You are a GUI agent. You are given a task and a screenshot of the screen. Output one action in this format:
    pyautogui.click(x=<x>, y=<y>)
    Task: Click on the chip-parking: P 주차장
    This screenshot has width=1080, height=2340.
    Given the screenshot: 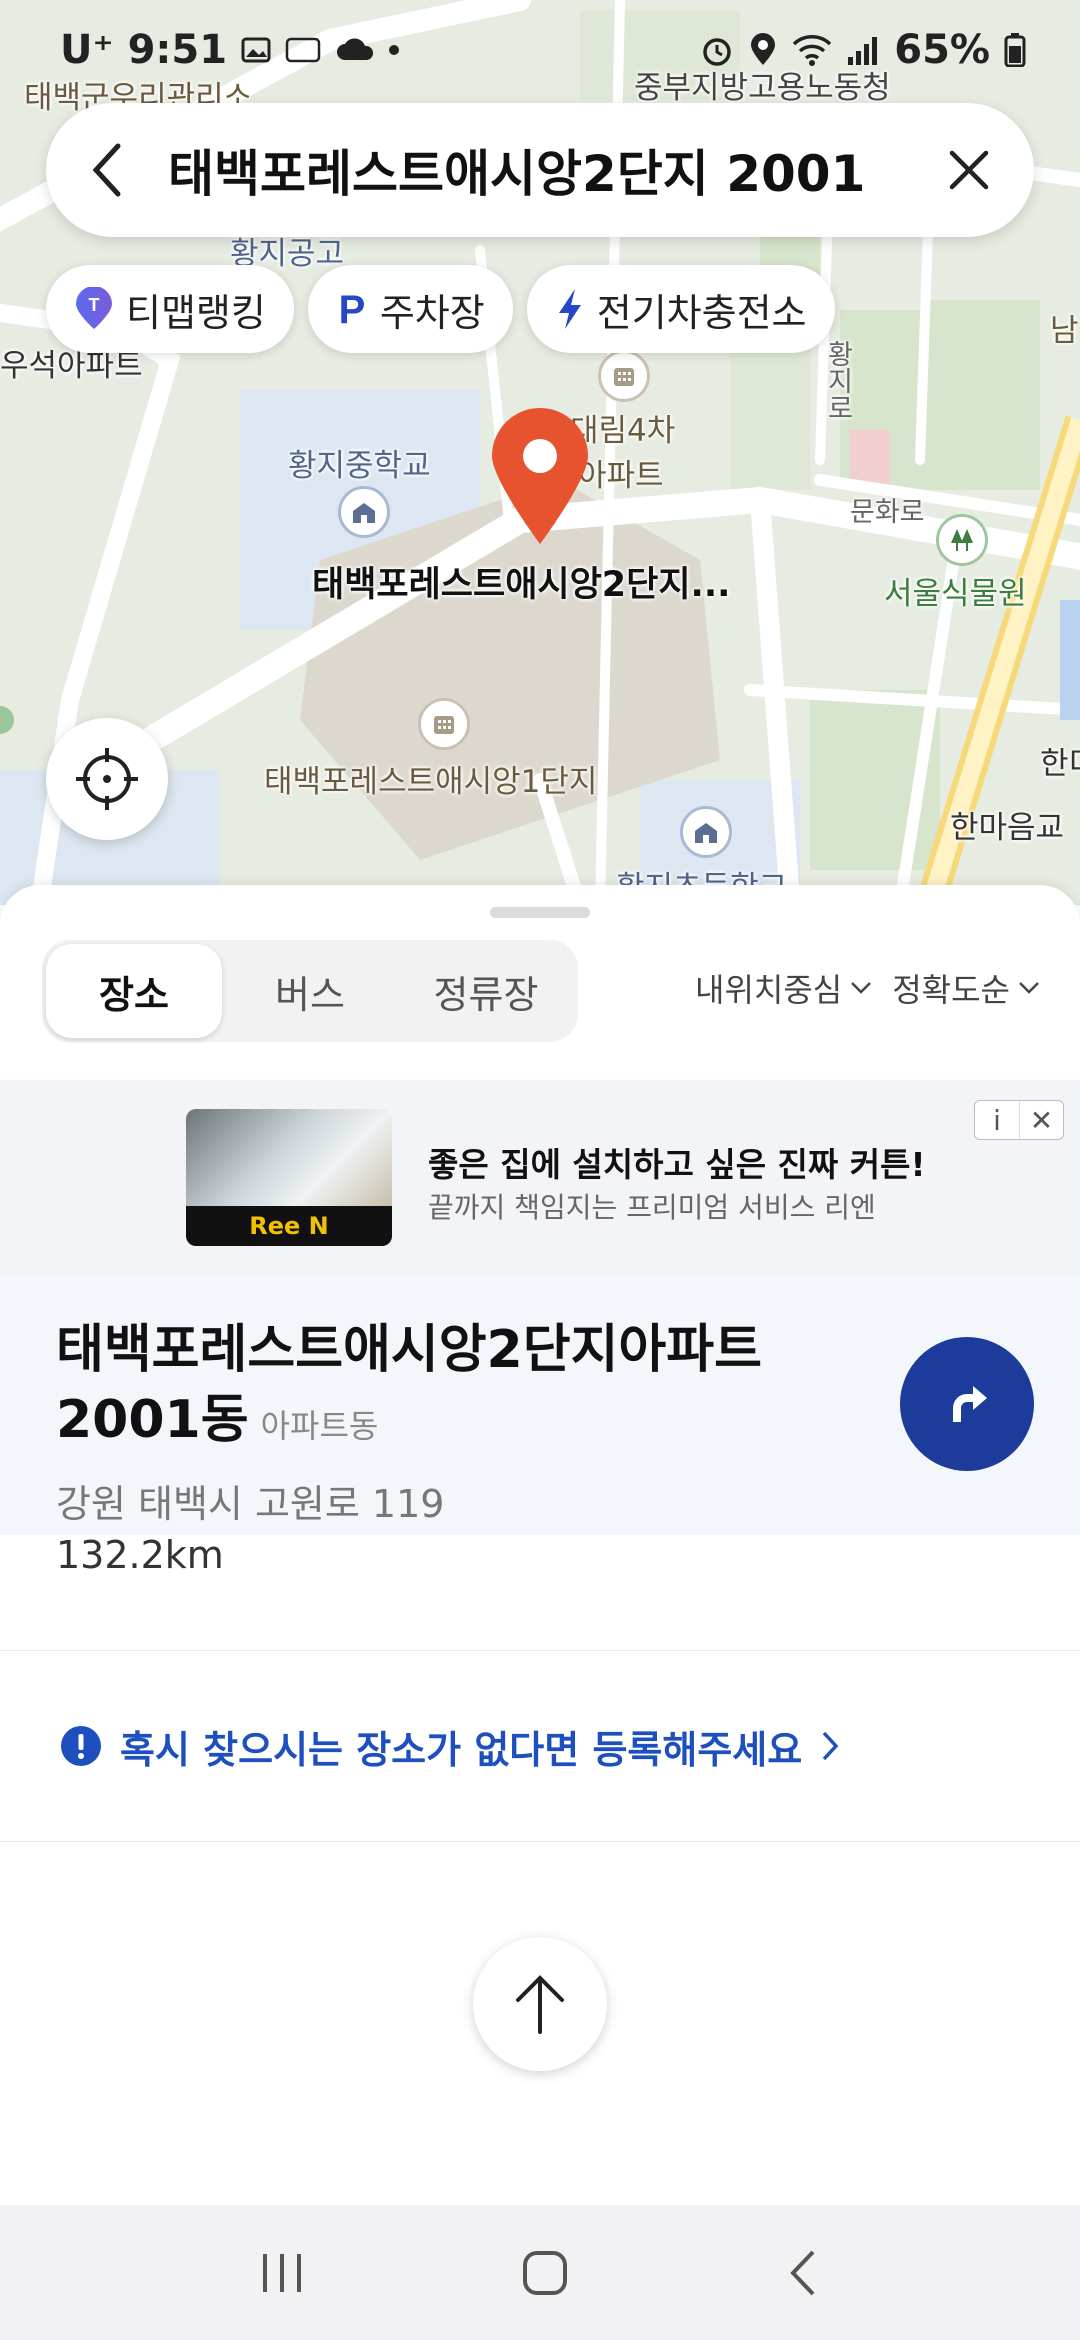 What is the action you would take?
    pyautogui.click(x=410, y=309)
    